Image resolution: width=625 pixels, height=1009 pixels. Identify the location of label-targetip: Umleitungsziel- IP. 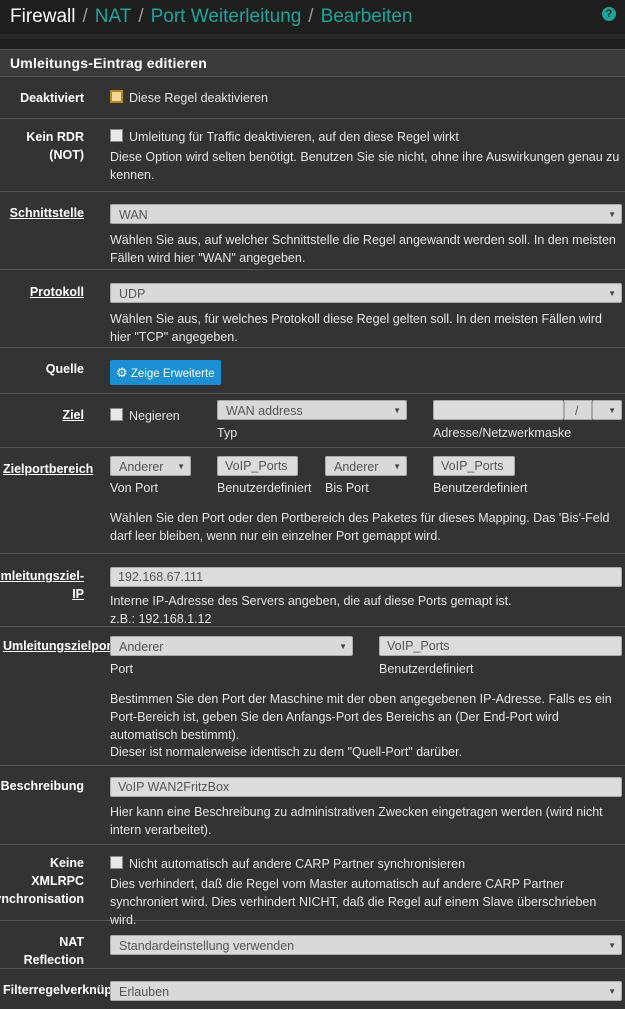
(42, 585).